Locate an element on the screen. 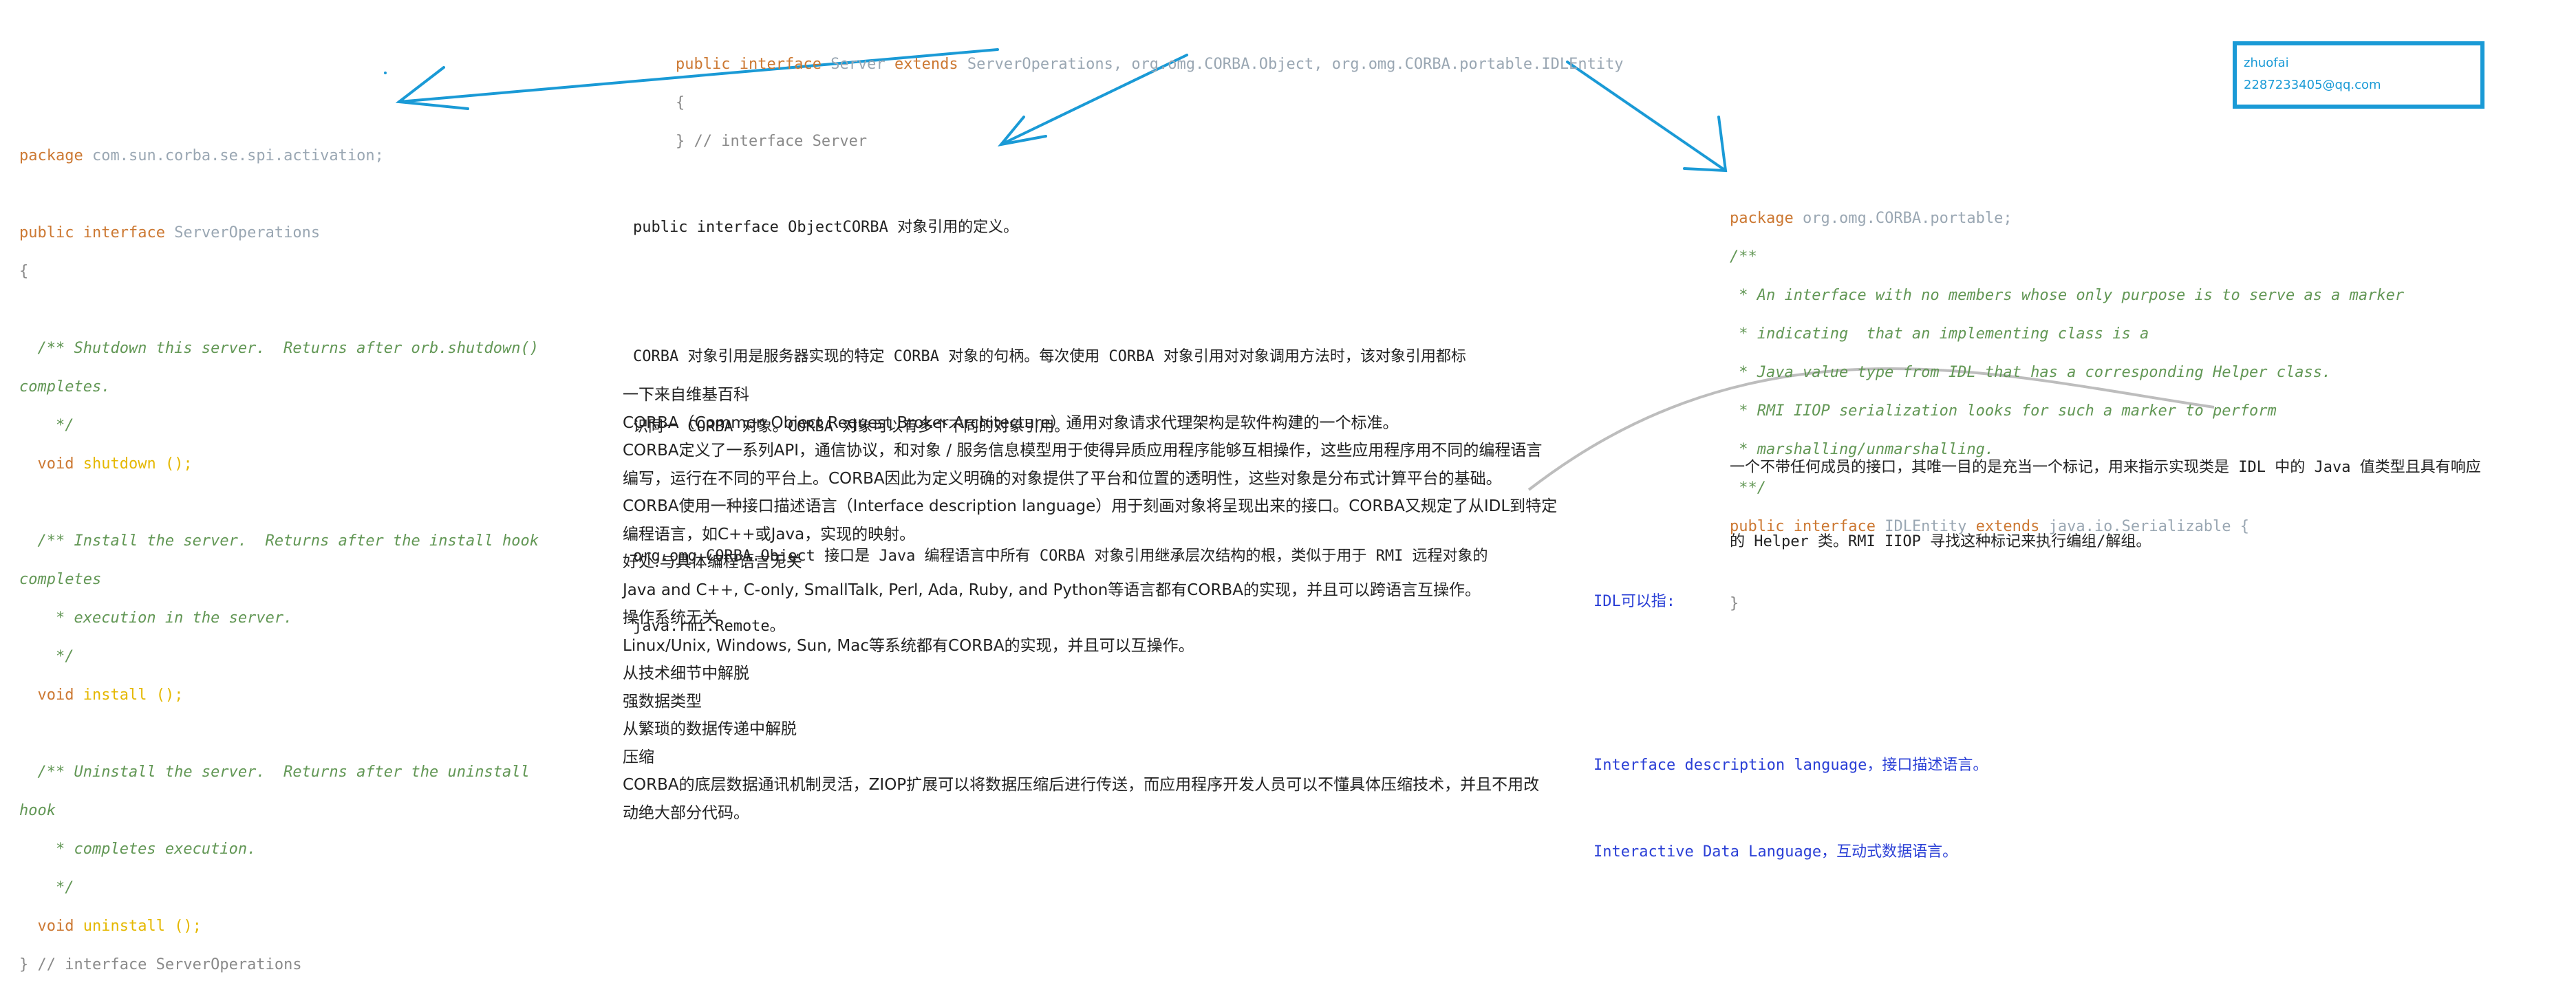 The image size is (2576, 994). comment-line: completes is located at coordinates (61, 579).